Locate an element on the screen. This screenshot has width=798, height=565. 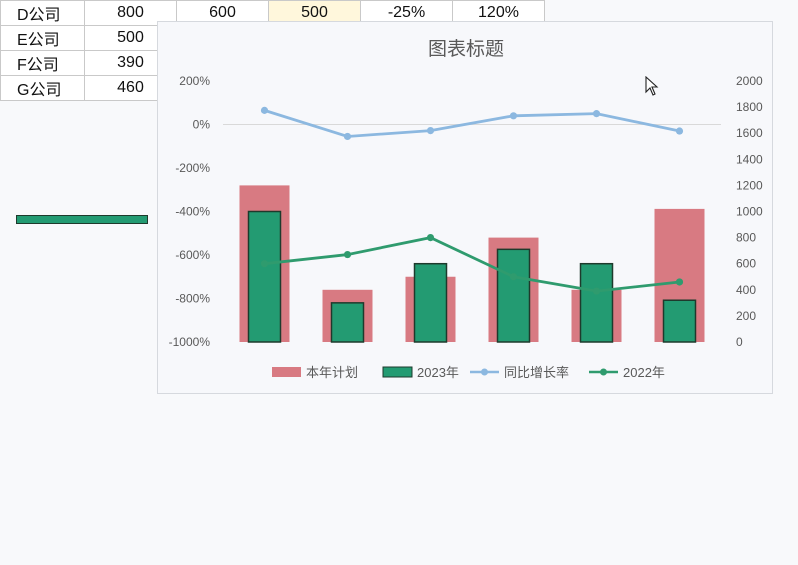
right-axis-ticks: 0 200 400 600 800 1000 1200 1400 1600 1800 2000 is located at coordinates (749, 211).